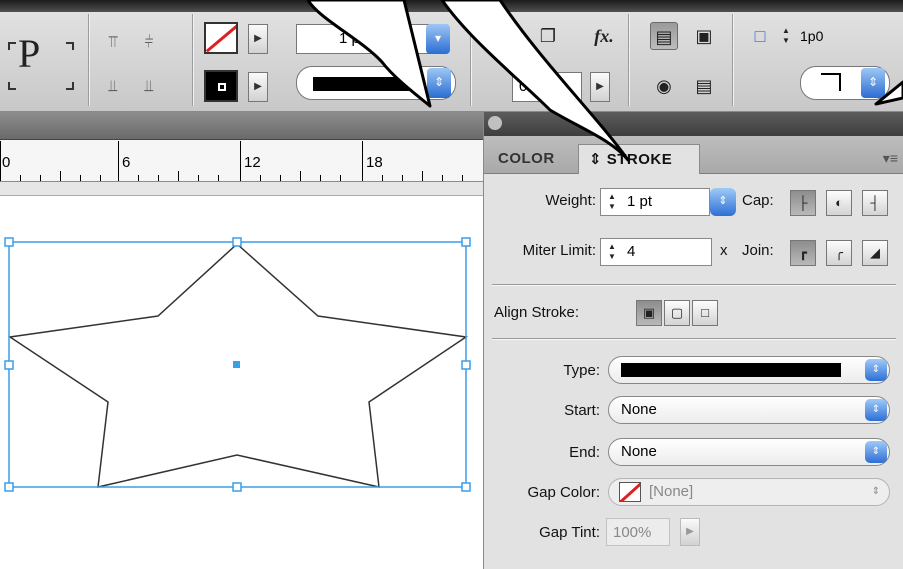 The height and width of the screenshot is (569, 903). What do you see at coordinates (655, 202) in the screenshot?
I see `weight-field: ▲ ▼ 1 pt` at bounding box center [655, 202].